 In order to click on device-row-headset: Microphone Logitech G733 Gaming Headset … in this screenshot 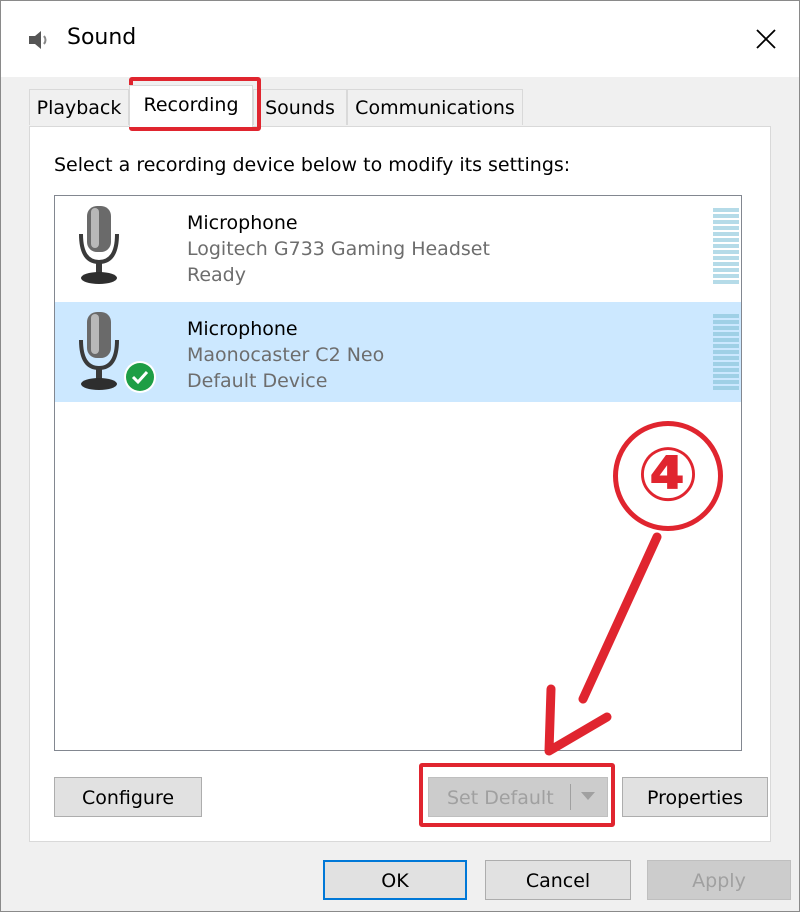, I will do `click(398, 246)`.